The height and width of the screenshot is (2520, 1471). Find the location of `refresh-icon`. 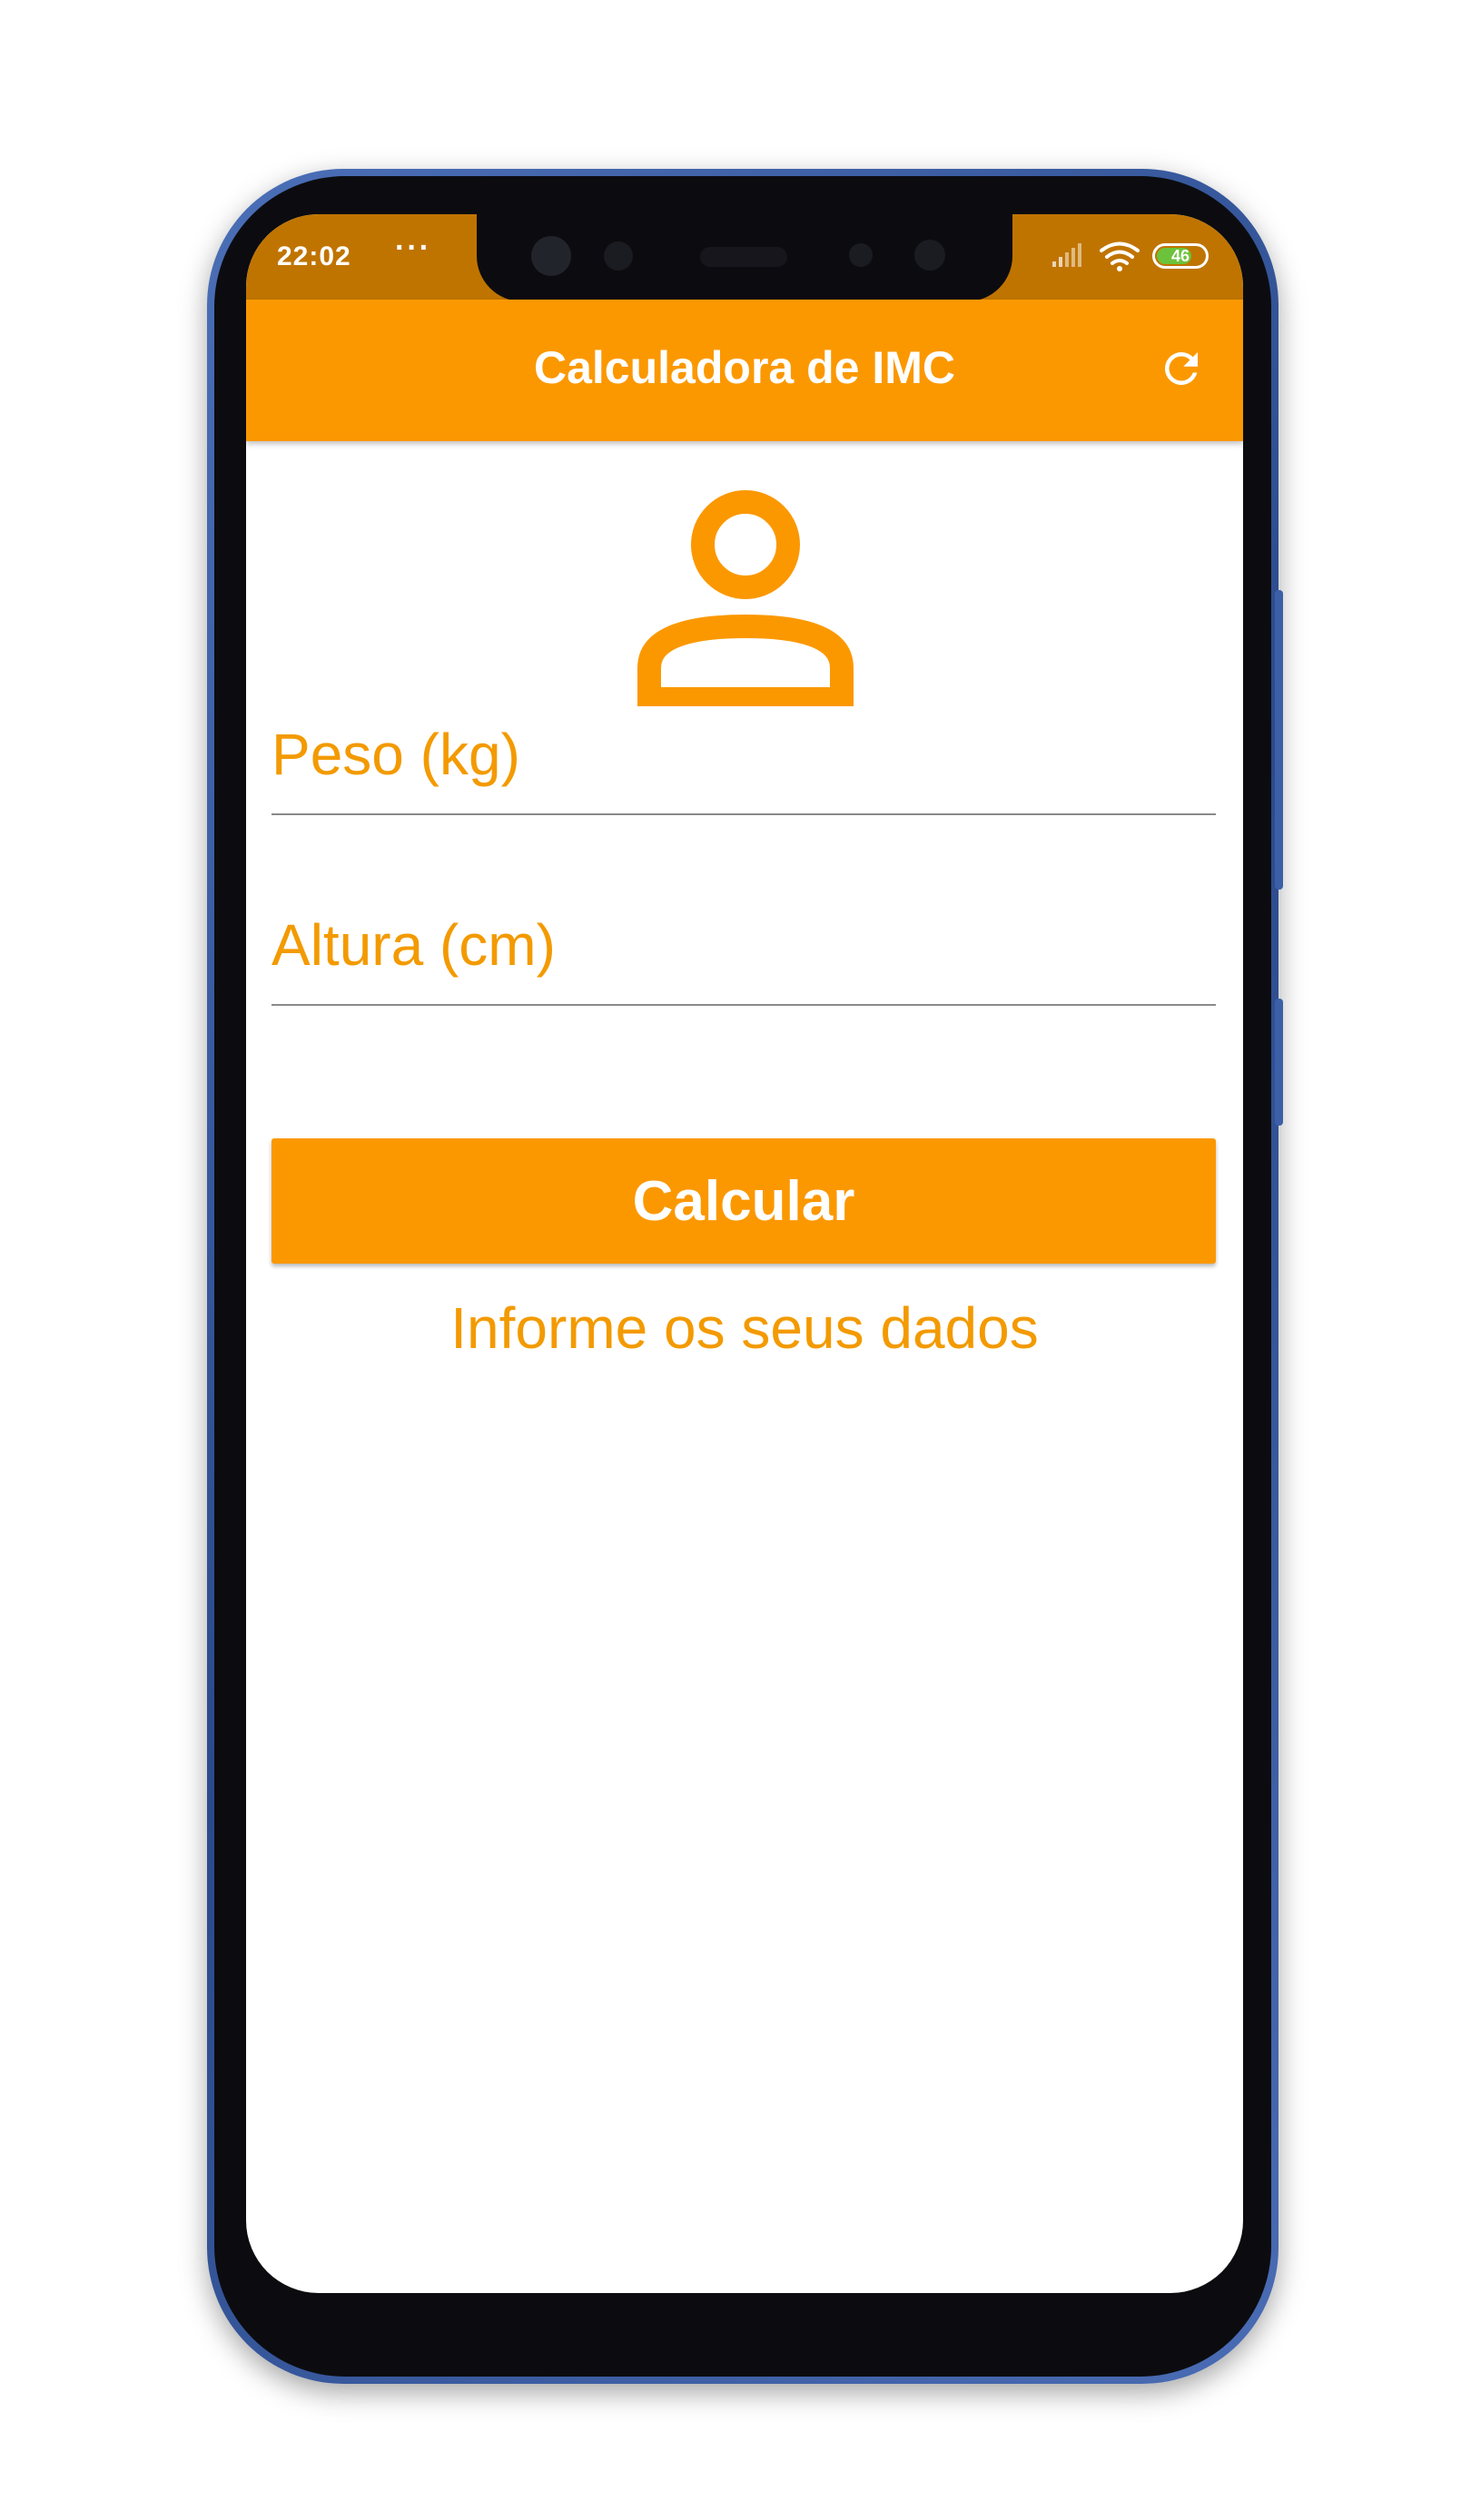

refresh-icon is located at coordinates (1181, 368).